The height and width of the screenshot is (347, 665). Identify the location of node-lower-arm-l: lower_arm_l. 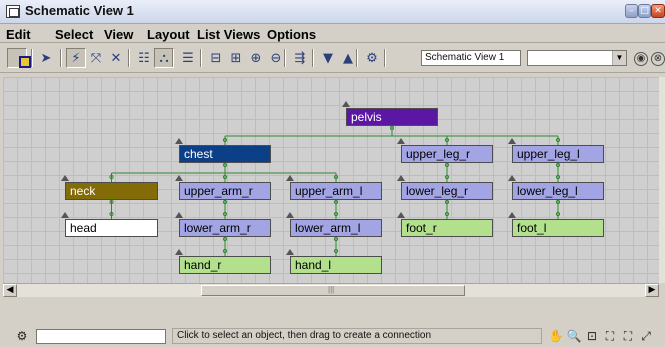
(336, 228).